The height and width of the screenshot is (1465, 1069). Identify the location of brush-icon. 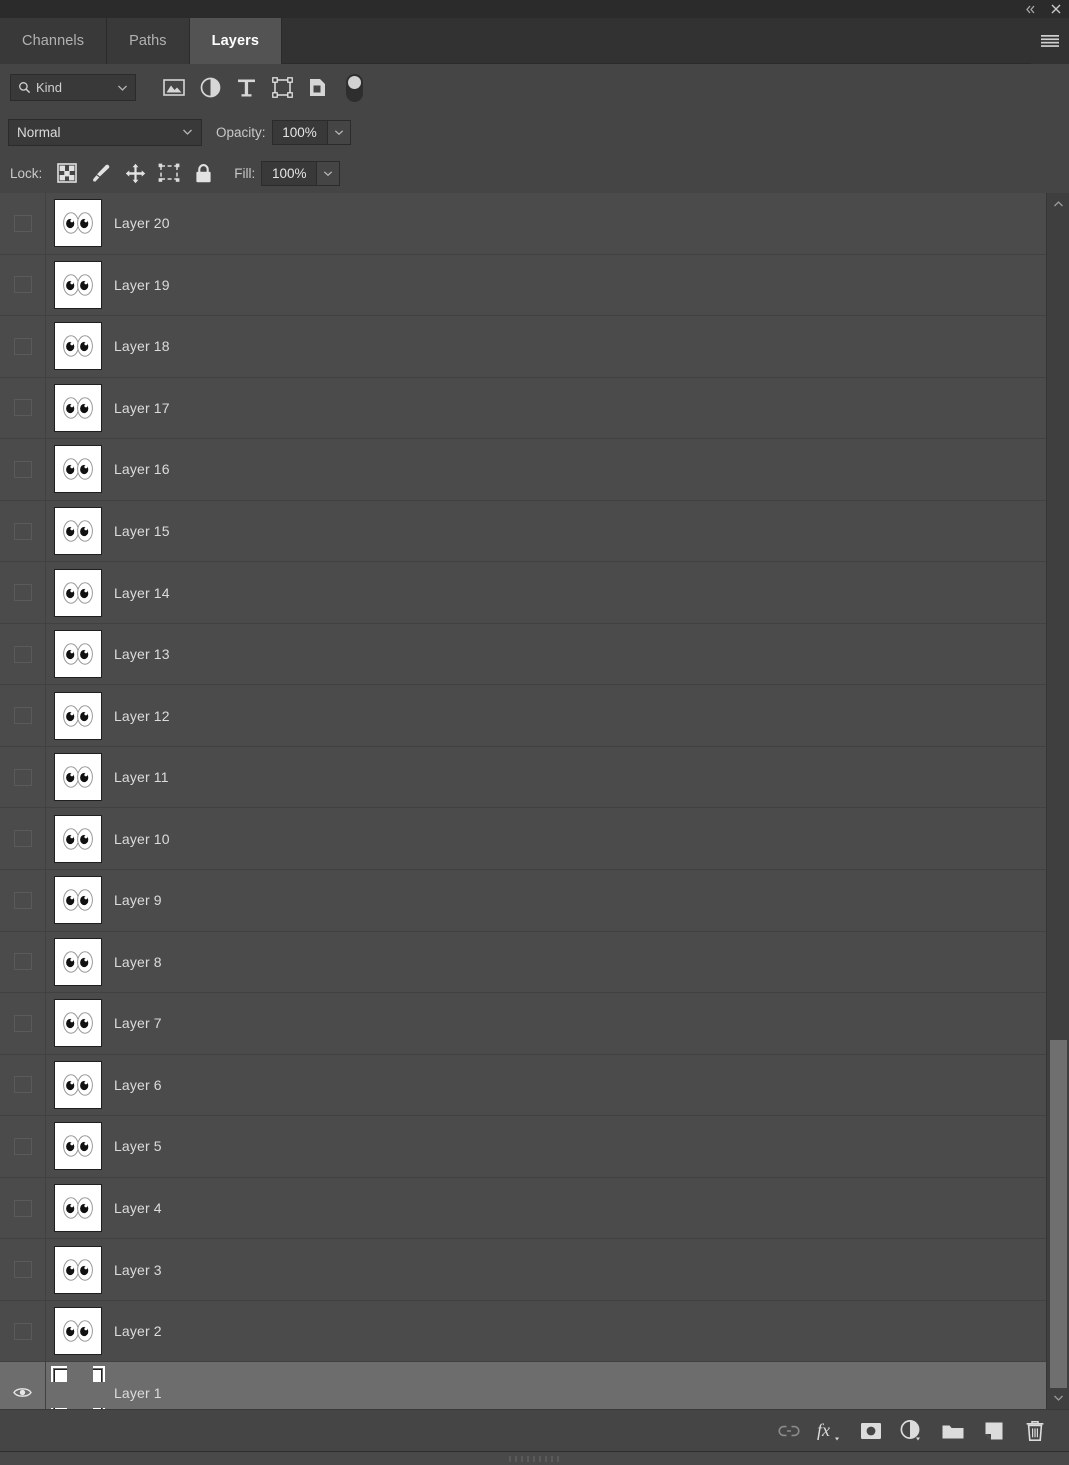
(101, 173).